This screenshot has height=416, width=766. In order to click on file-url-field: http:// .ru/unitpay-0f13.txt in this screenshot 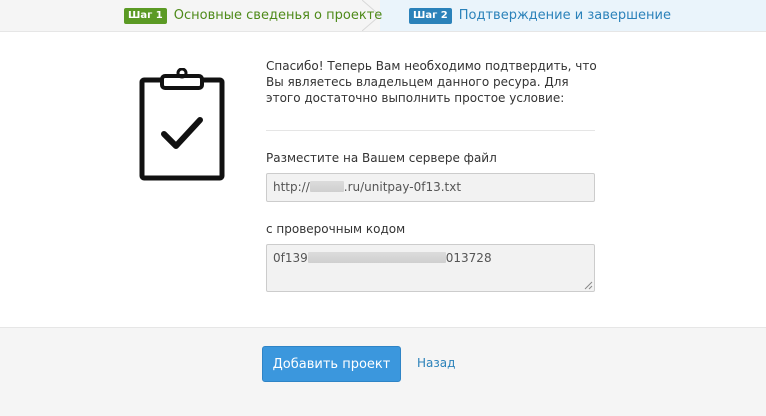, I will do `click(430, 187)`.